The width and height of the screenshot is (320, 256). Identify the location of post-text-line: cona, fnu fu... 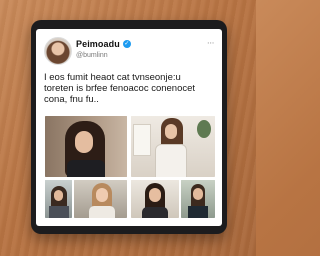
(71, 99).